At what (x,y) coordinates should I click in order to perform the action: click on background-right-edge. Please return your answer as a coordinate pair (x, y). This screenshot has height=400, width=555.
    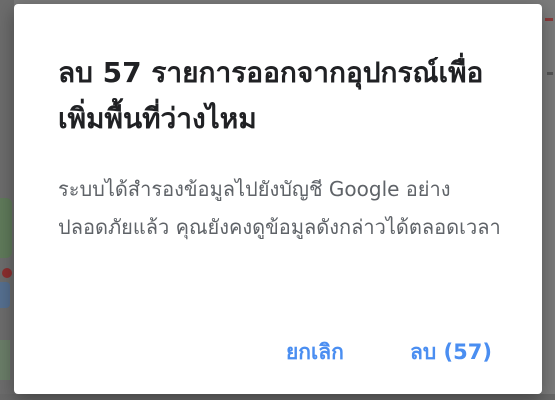
    Looking at the image, I should click on (548, 200).